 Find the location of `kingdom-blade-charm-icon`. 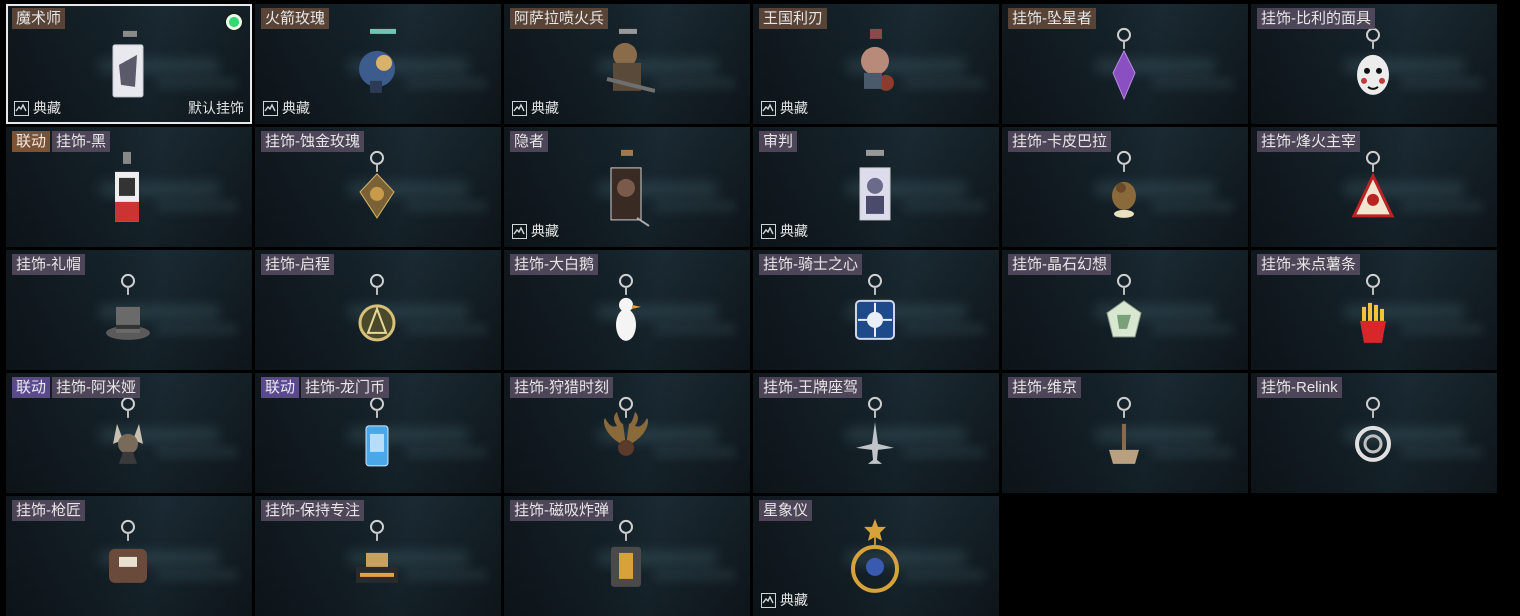

kingdom-blade-charm-icon is located at coordinates (876, 67).